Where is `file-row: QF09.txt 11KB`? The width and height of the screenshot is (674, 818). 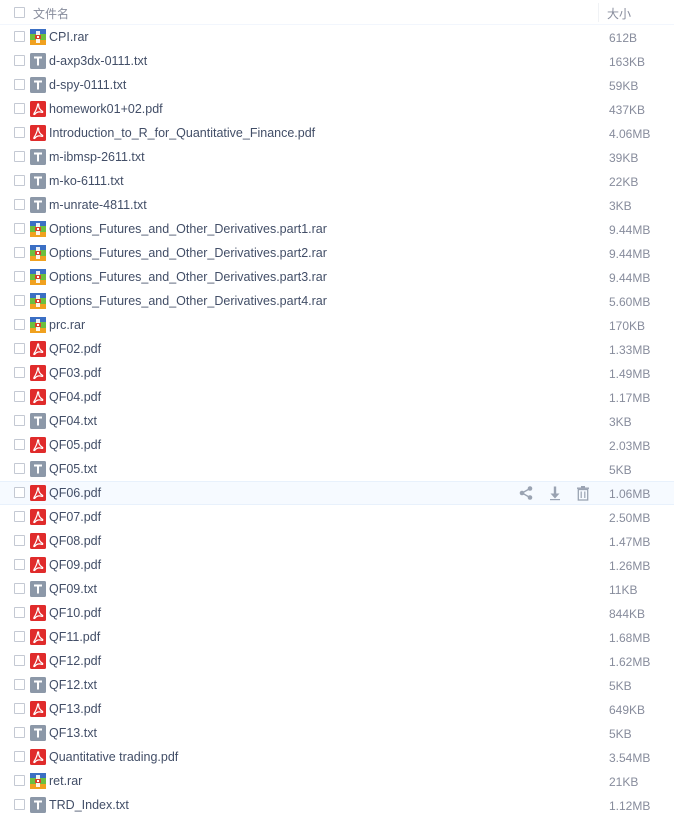
file-row: QF09.txt 11KB is located at coordinates (337, 589).